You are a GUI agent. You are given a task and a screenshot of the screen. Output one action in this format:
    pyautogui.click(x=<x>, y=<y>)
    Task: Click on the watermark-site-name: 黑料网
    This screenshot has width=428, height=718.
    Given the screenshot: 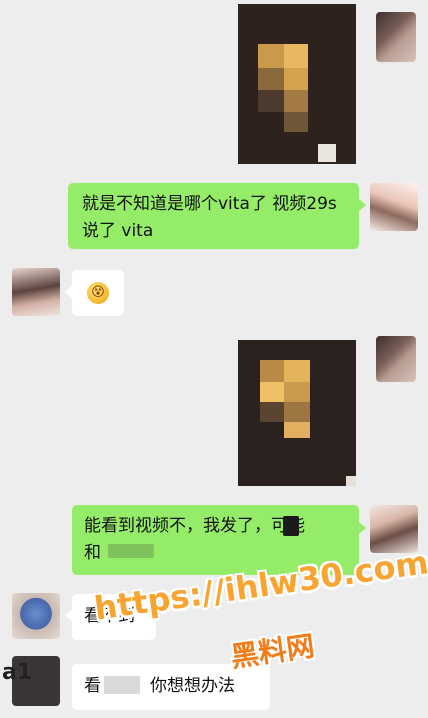 What is the action you would take?
    pyautogui.click(x=272, y=651)
    